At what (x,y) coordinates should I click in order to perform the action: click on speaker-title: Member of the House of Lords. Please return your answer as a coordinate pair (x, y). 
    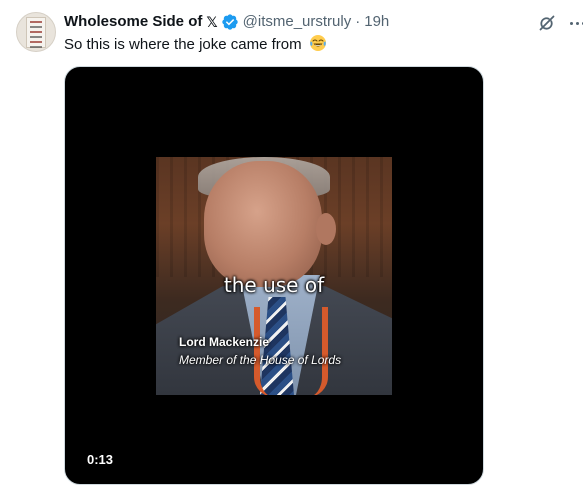
    Looking at the image, I should click on (260, 360).